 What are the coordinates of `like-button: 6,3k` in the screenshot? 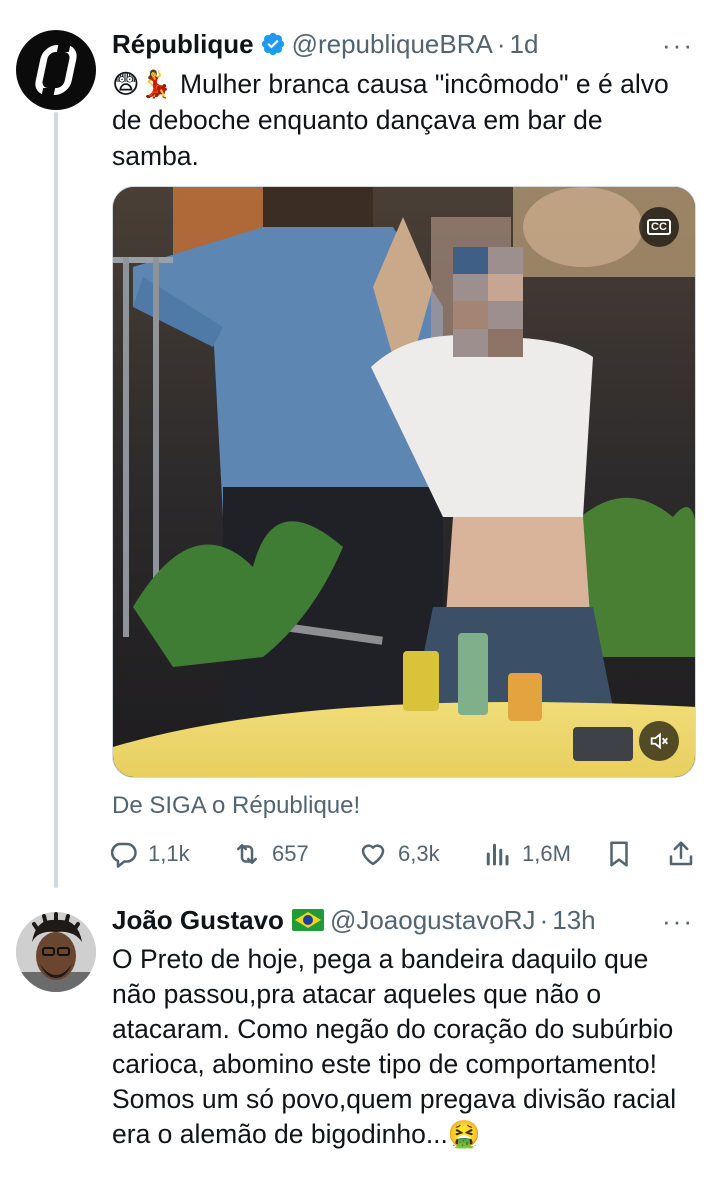 It's located at (399, 854).